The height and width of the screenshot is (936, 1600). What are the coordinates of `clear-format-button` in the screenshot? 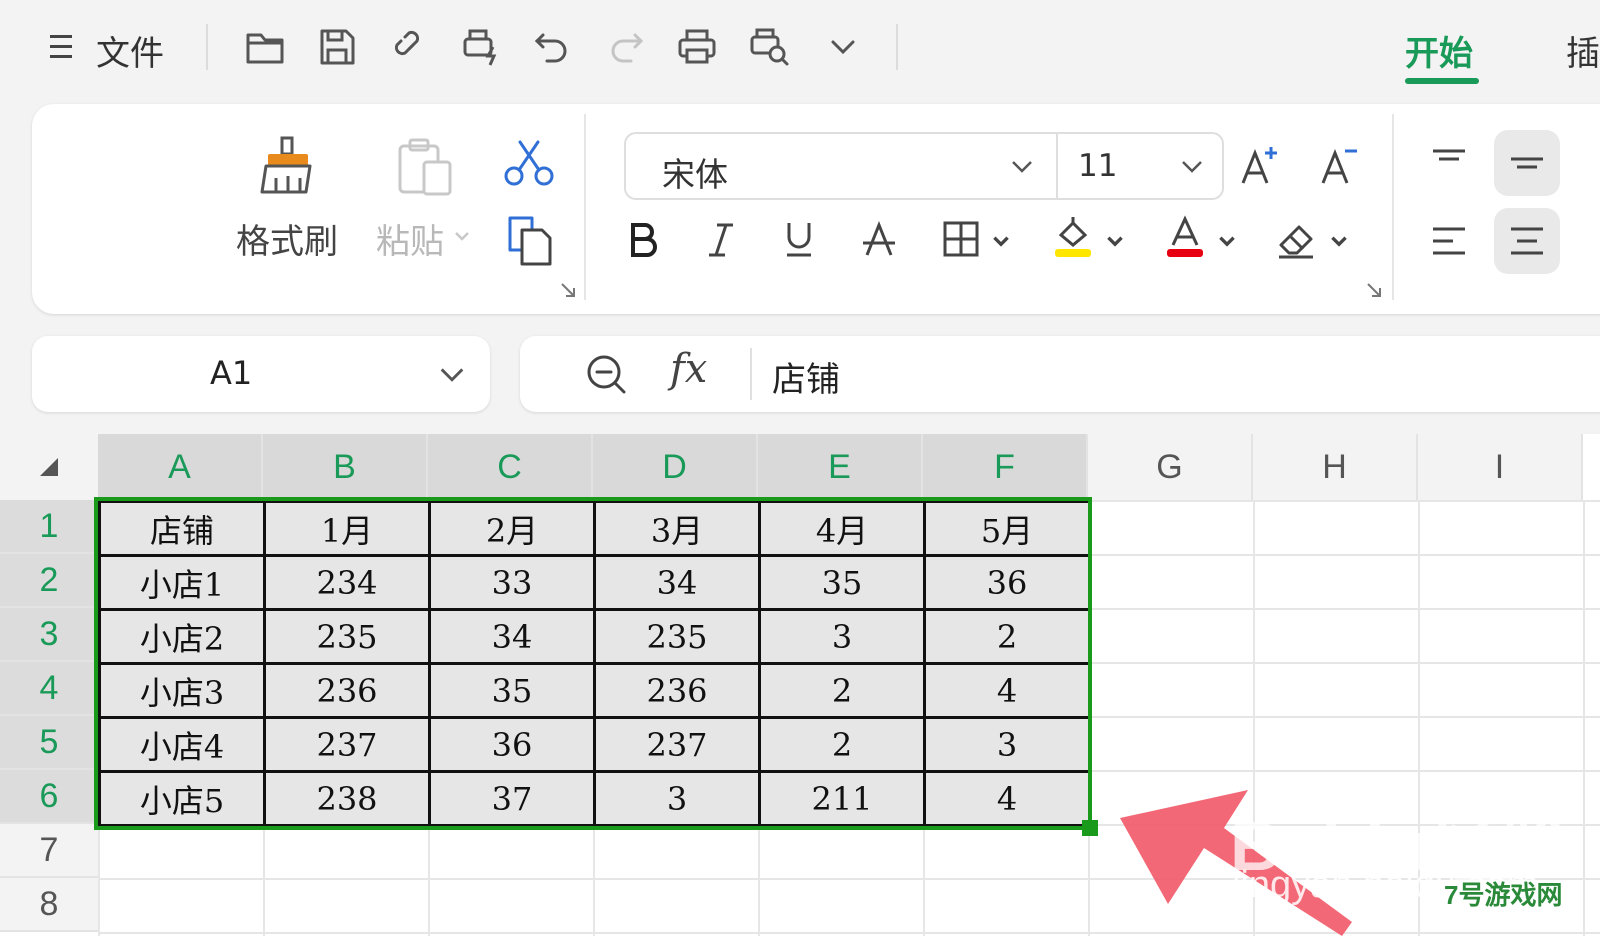 It's located at (1297, 239).